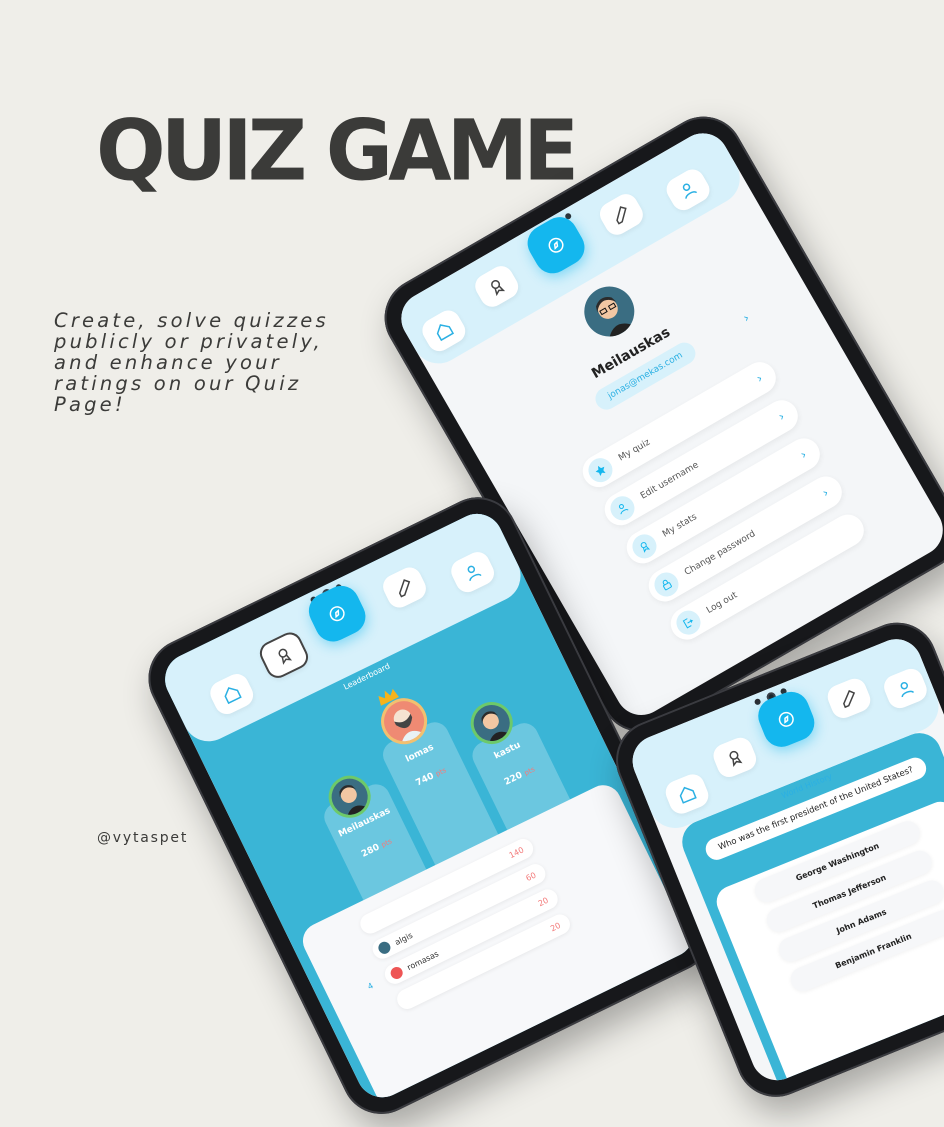 The image size is (944, 1127). Describe the element at coordinates (600, 470) in the screenshot. I see `star-icon` at that location.